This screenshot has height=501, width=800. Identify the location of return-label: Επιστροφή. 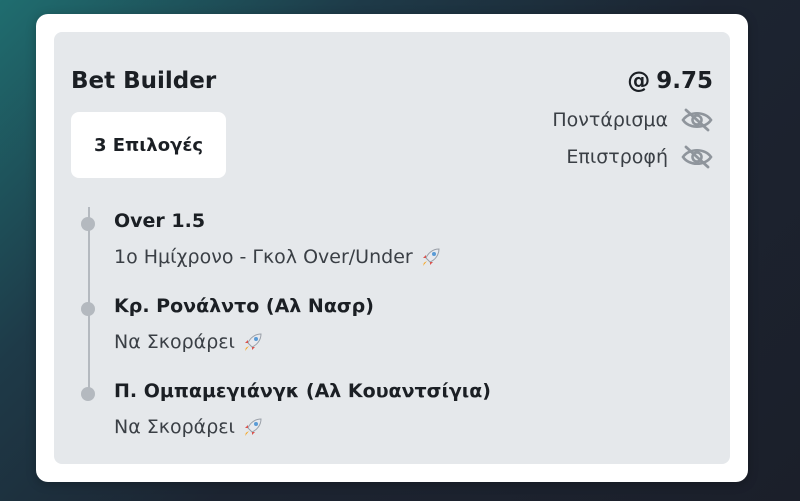
(617, 157).